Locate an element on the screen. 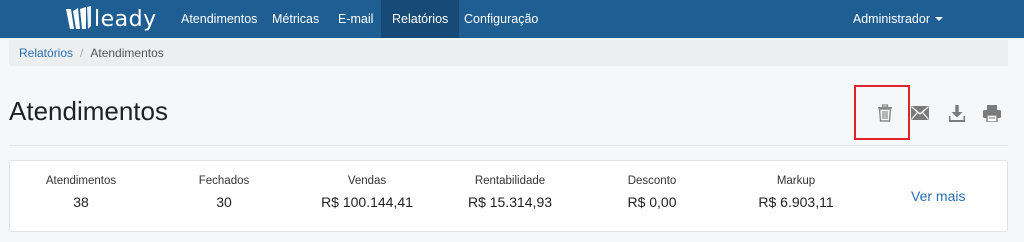 The image size is (1024, 242). stat-value: R$ 15.314,93 is located at coordinates (510, 202).